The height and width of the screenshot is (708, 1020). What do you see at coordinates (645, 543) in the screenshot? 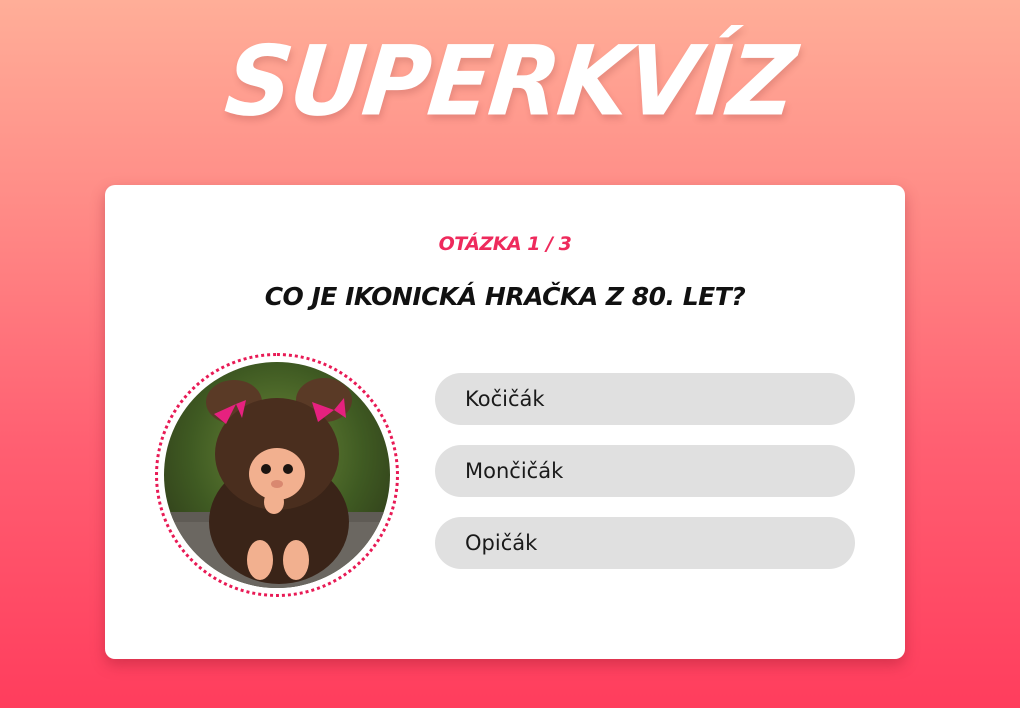
I see `answer-option-3: Opičák` at bounding box center [645, 543].